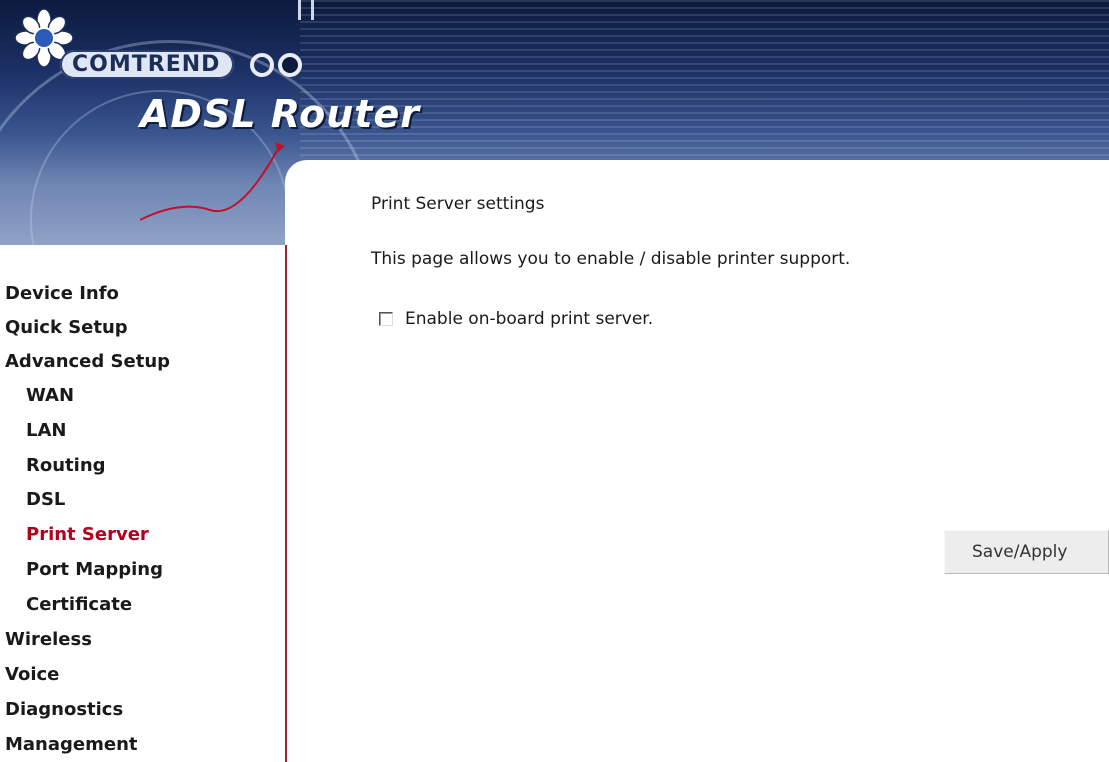  What do you see at coordinates (79, 604) in the screenshot?
I see `sidebar-item-certificate: Certificate` at bounding box center [79, 604].